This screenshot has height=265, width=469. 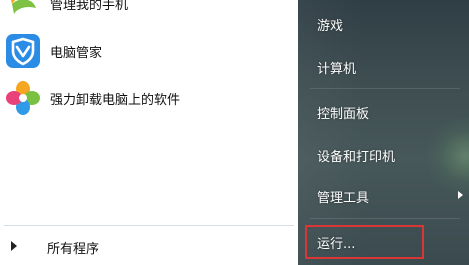 I want to click on program-item-uninstaller: 强力卸载电脑上的软件, so click(x=149, y=97).